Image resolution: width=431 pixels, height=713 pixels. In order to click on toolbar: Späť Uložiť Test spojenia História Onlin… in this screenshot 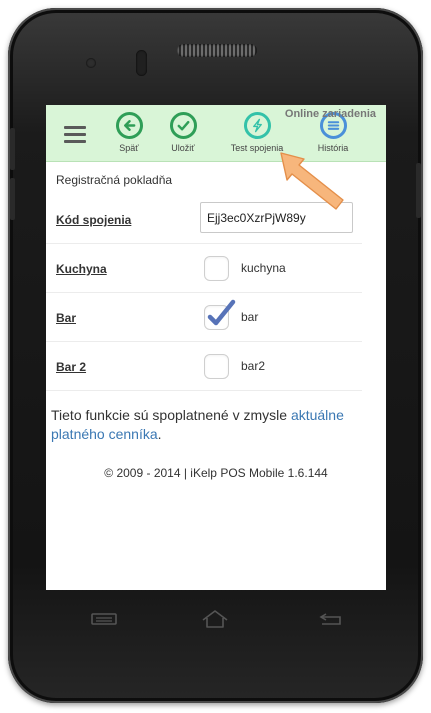, I will do `click(216, 133)`.